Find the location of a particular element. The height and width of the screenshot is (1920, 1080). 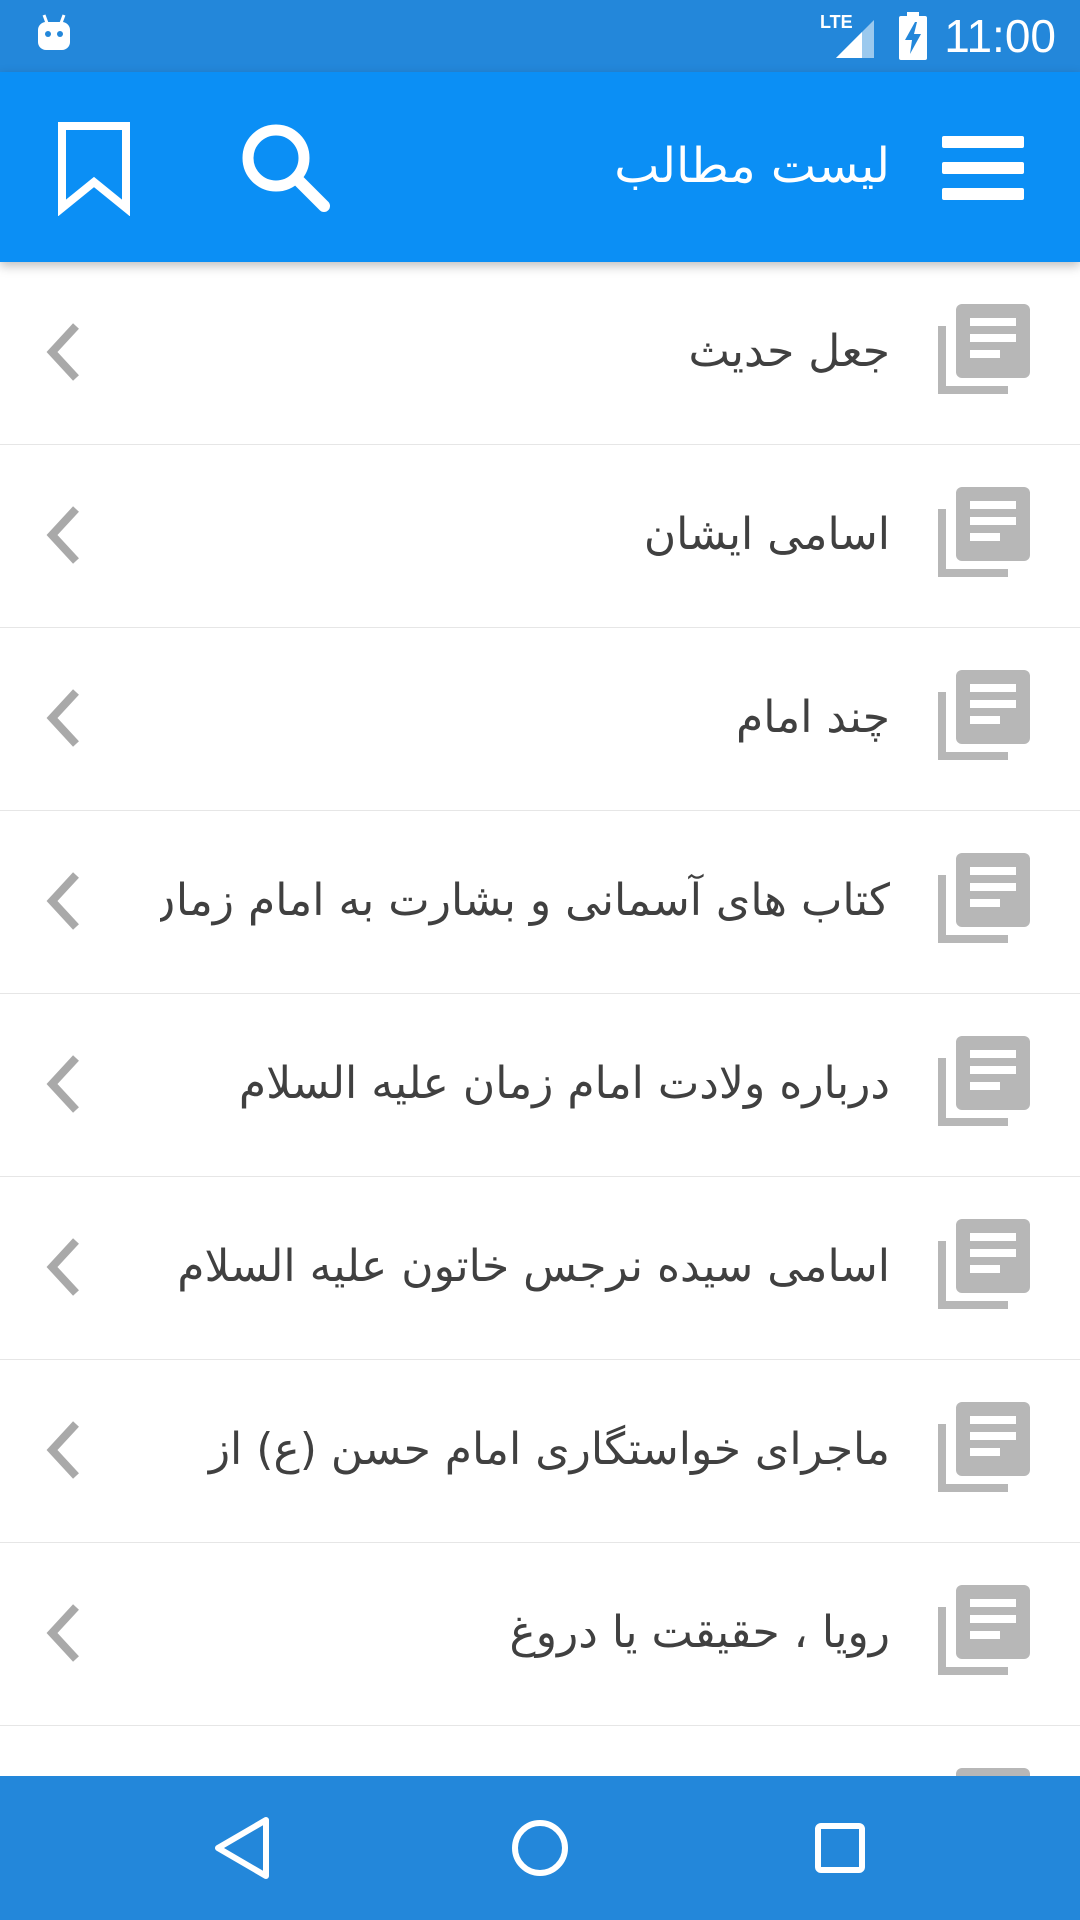

home-circle-icon is located at coordinates (540, 1848).